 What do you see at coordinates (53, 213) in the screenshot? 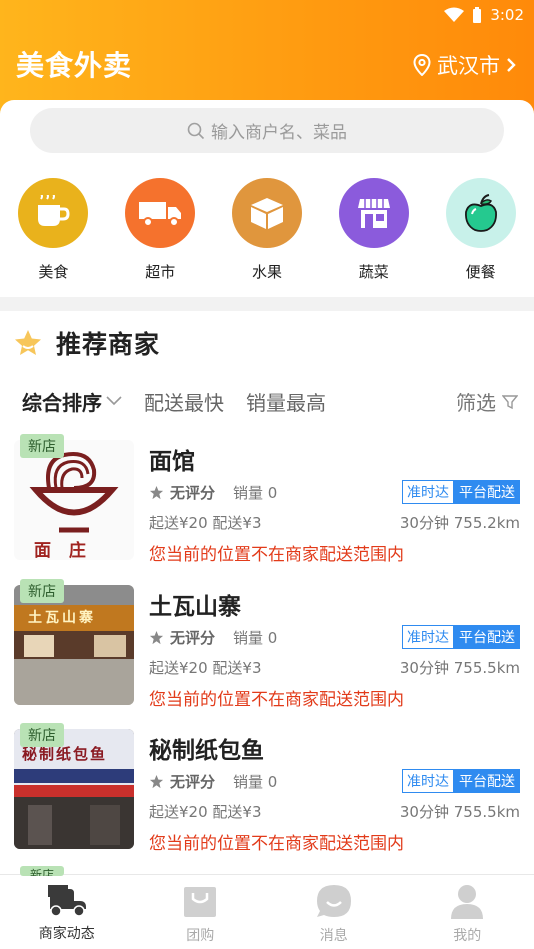
I see `coffee-cup-icon` at bounding box center [53, 213].